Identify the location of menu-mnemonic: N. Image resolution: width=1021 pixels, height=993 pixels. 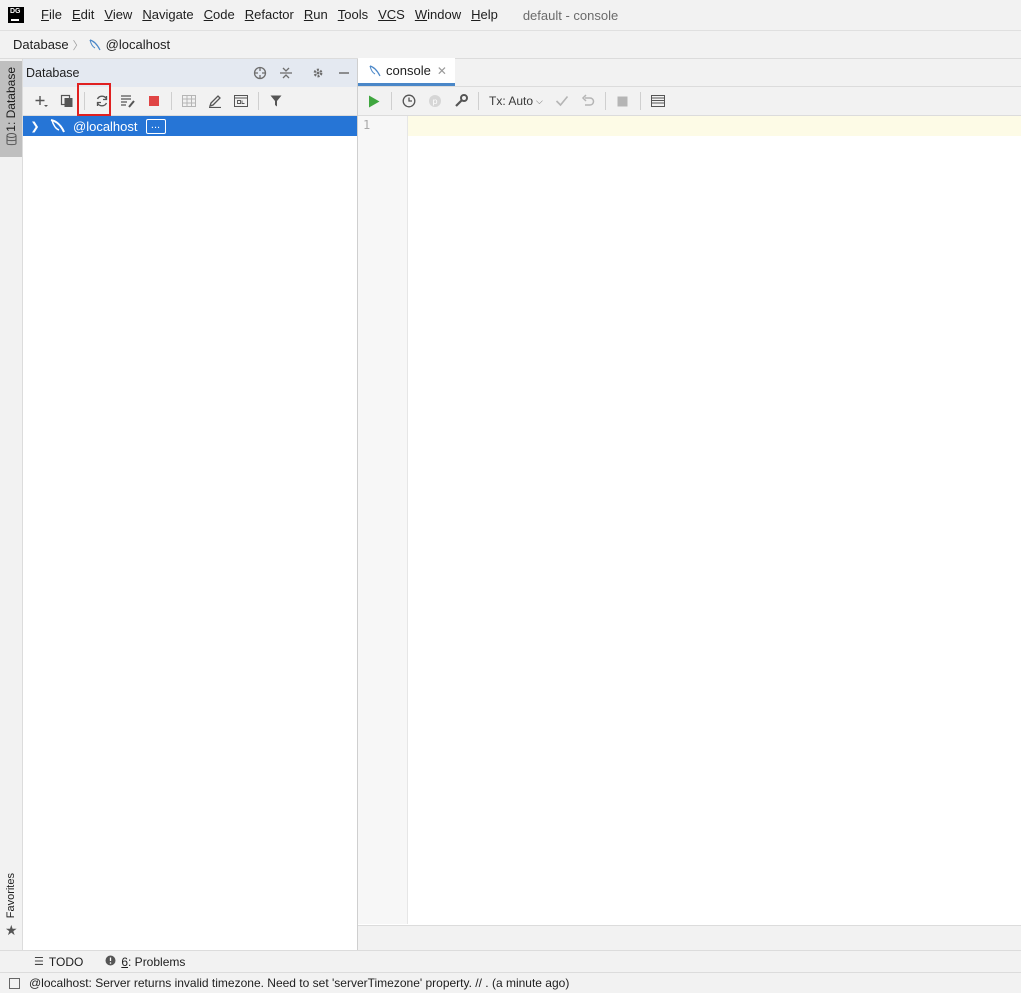
(147, 14).